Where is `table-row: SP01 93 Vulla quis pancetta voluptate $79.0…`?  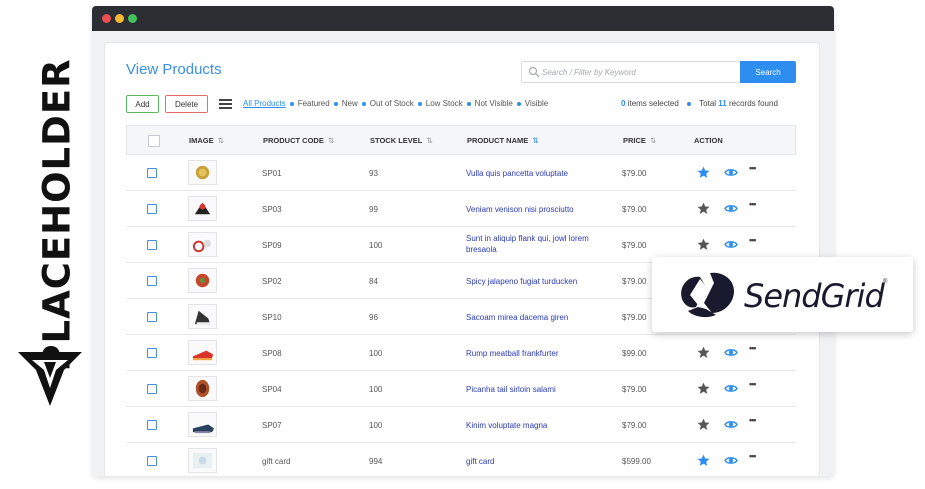
table-row: SP01 93 Vulla quis pancetta voluptate $79.0… is located at coordinates (461, 173).